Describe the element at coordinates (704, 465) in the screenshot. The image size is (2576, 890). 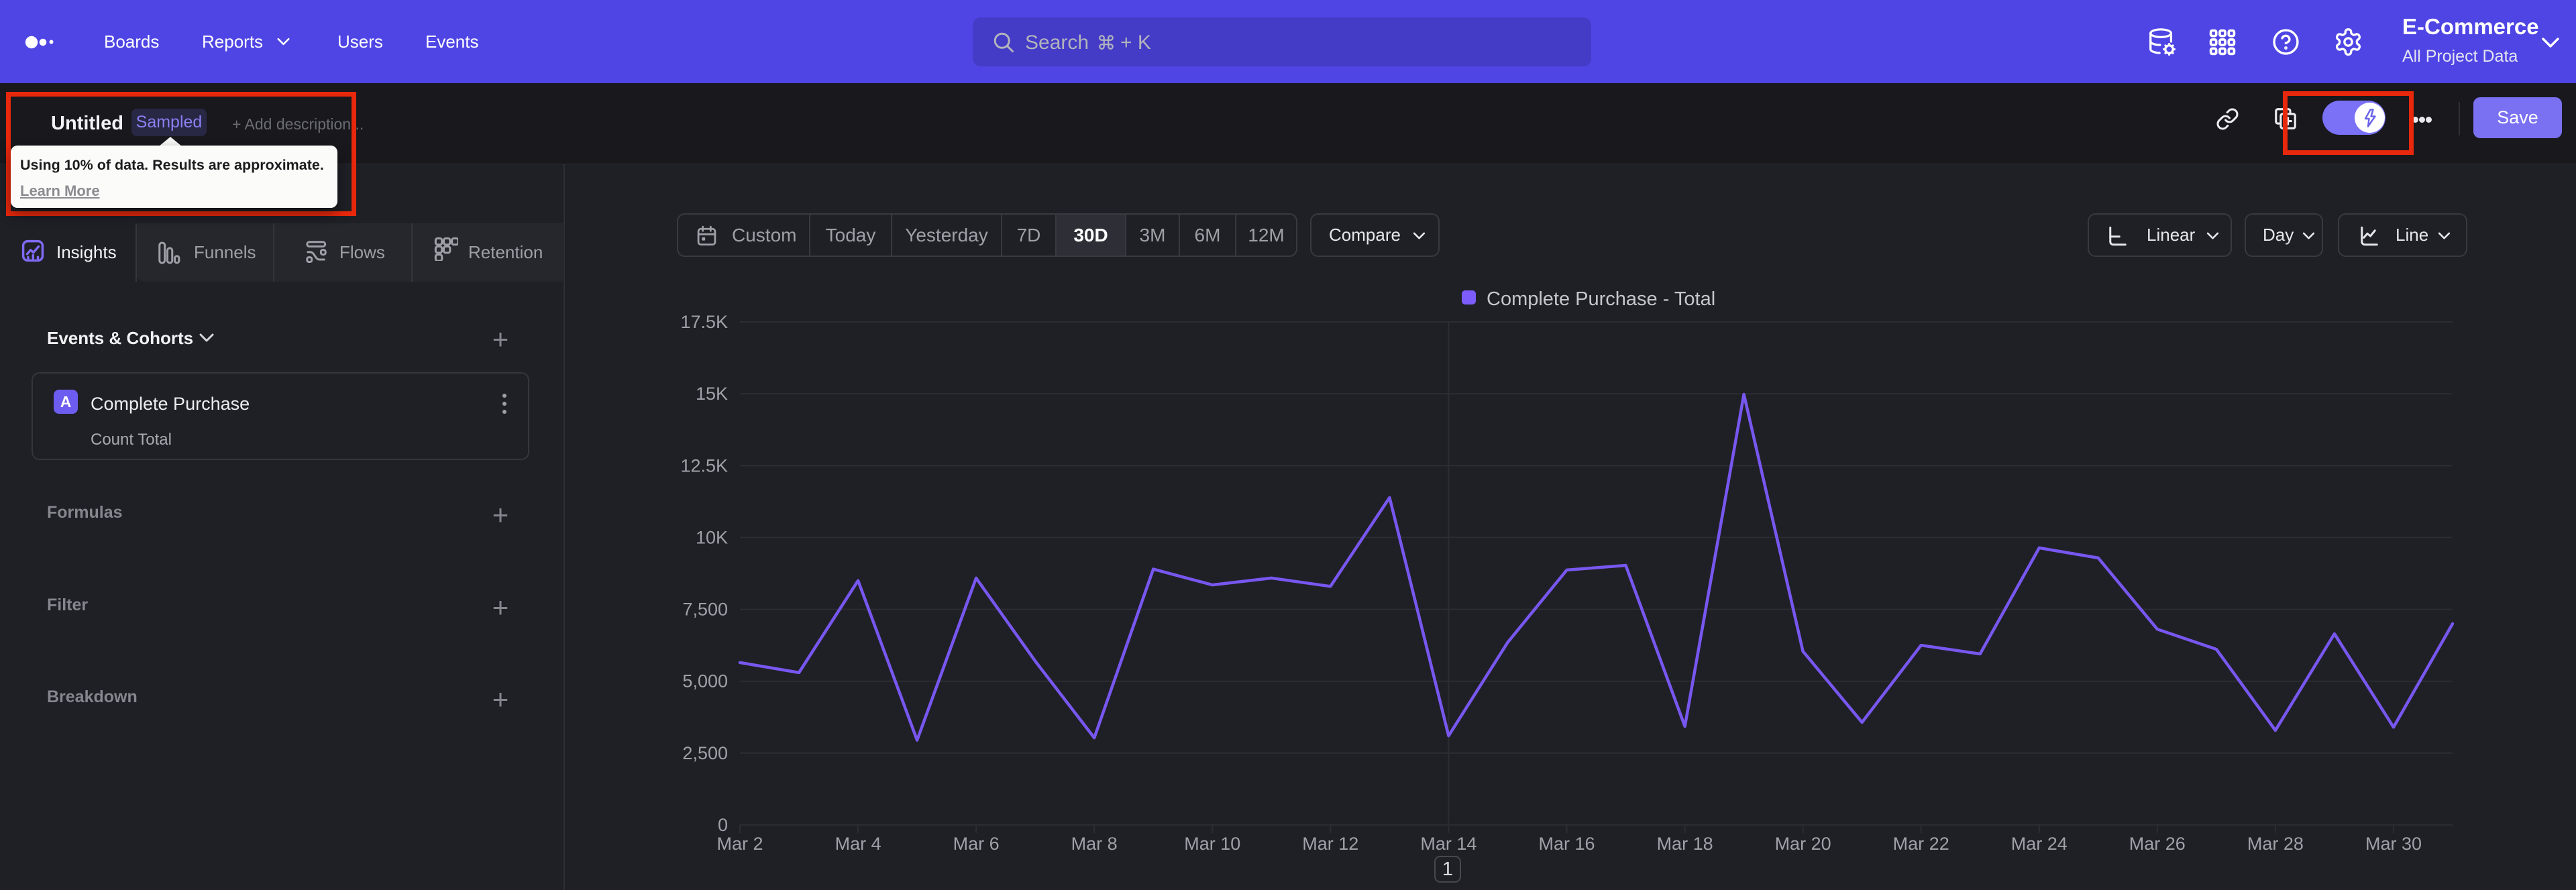
I see `svg-text: 12.5K` at that location.